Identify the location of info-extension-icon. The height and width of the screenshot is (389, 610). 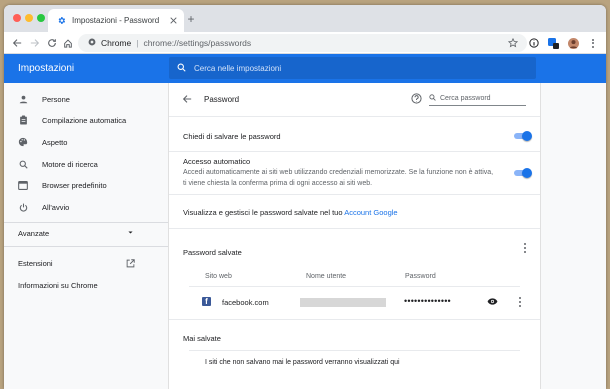
(534, 43).